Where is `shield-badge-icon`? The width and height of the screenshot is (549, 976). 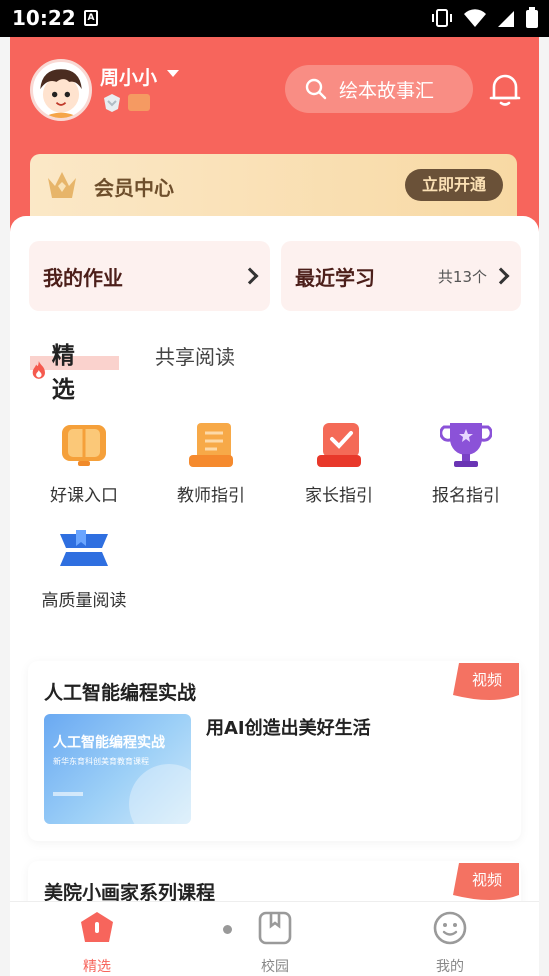
shield-badge-icon is located at coordinates (112, 103).